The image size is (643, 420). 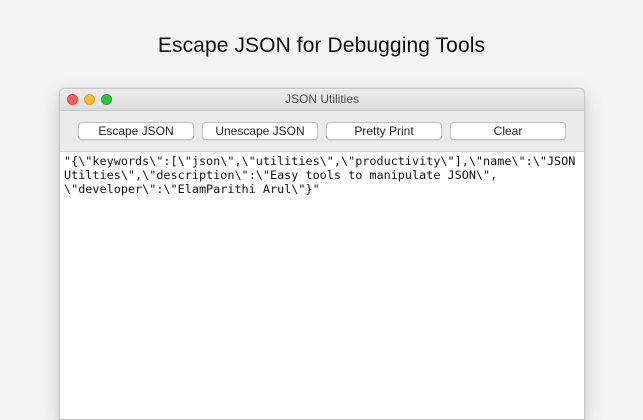 What do you see at coordinates (260, 131) in the screenshot?
I see `unescape-json-button: Unescape JSON` at bounding box center [260, 131].